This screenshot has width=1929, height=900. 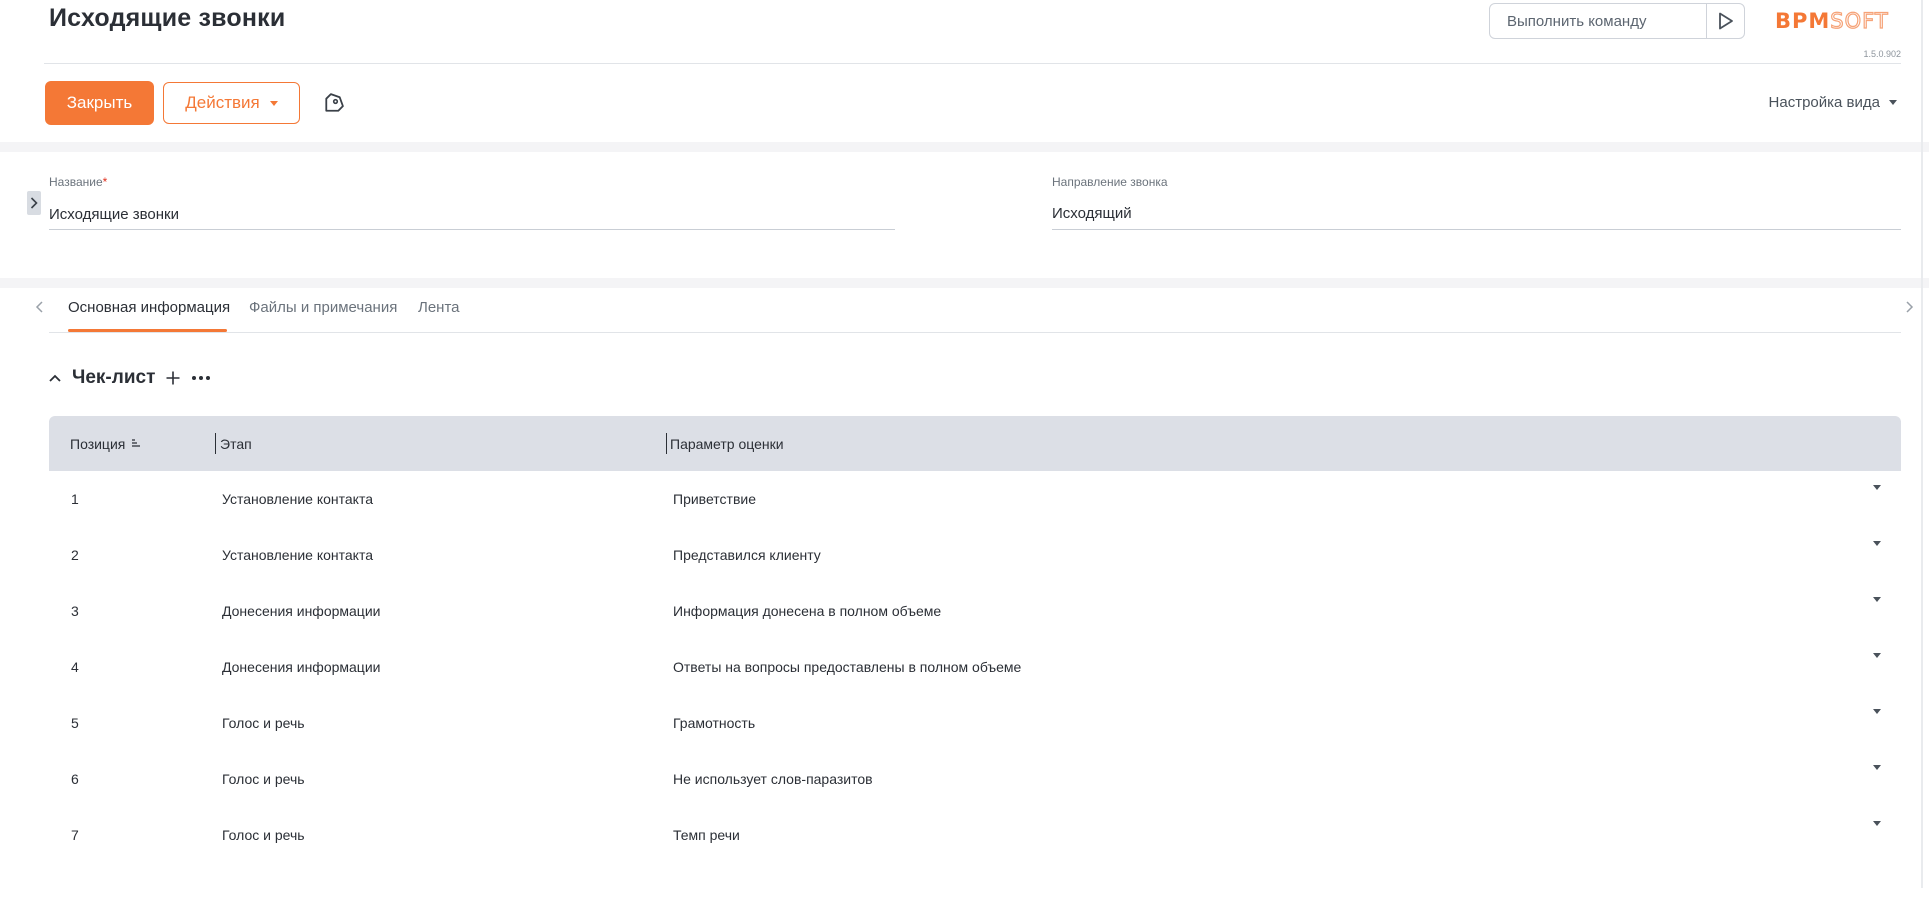 What do you see at coordinates (1598, 21) in the screenshot?
I see `command-input` at bounding box center [1598, 21].